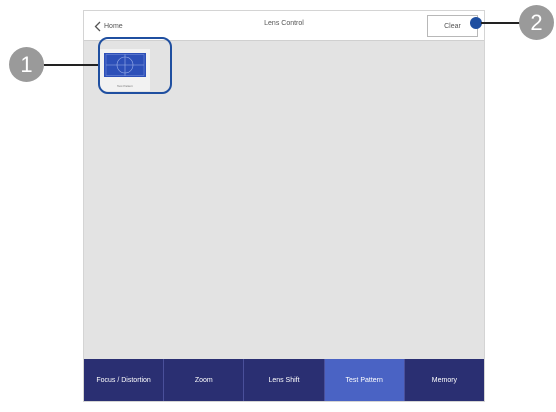  I want to click on callout-1-marker: 1, so click(26, 64).